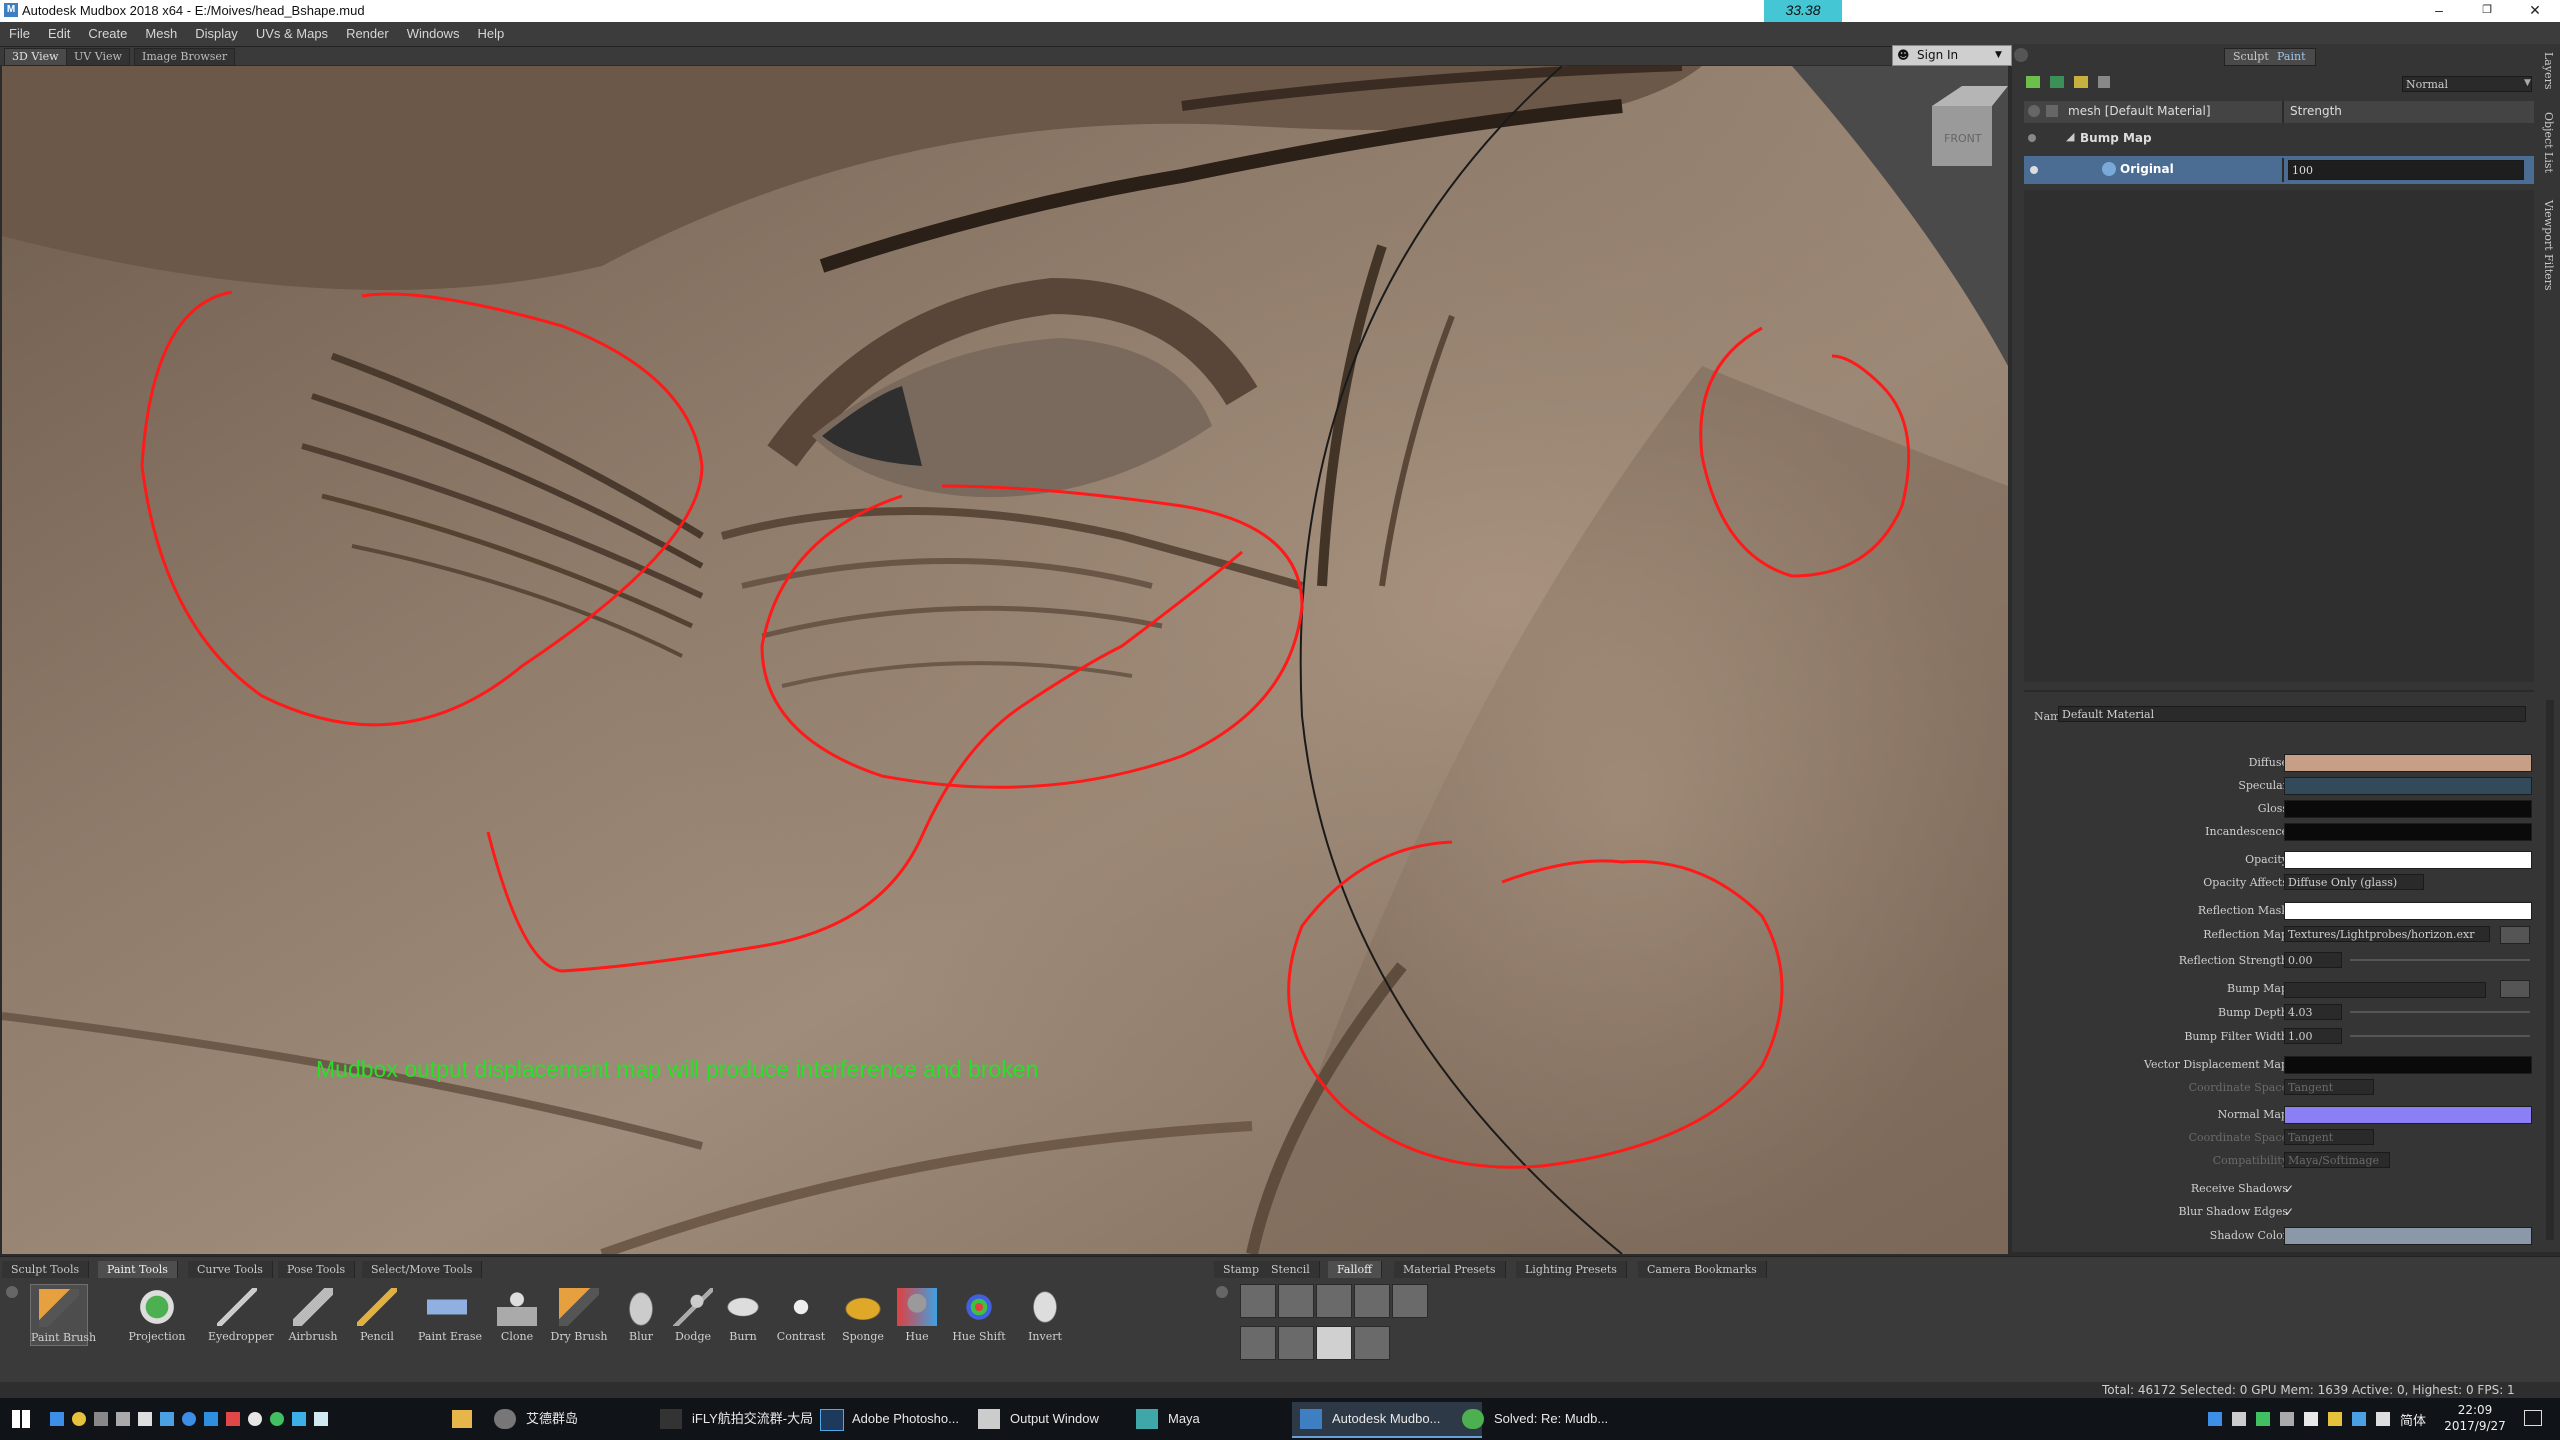  Describe the element at coordinates (2104, 82) in the screenshot. I see `delete-layer-icon` at that location.